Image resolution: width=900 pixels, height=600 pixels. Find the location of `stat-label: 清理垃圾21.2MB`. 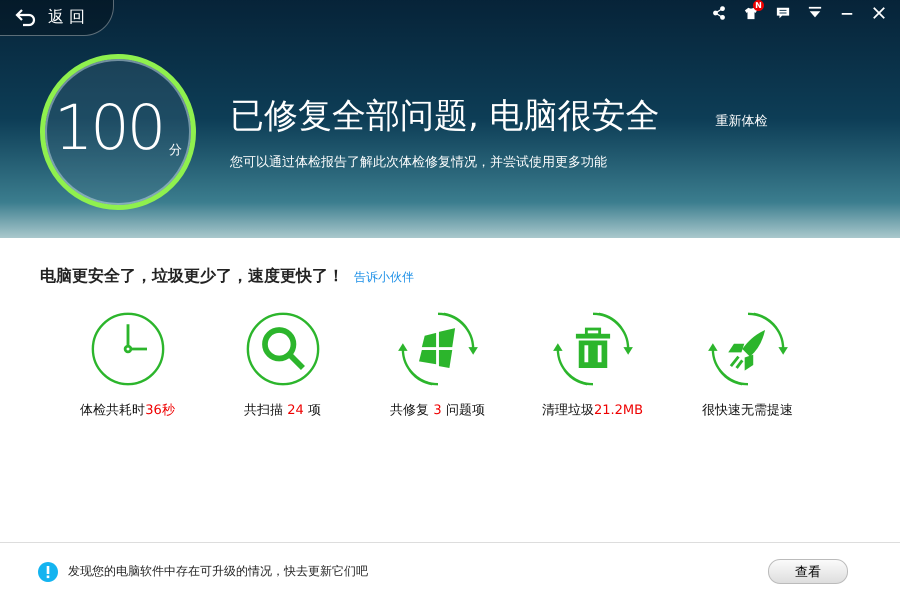

stat-label: 清理垃圾21.2MB is located at coordinates (593, 410).